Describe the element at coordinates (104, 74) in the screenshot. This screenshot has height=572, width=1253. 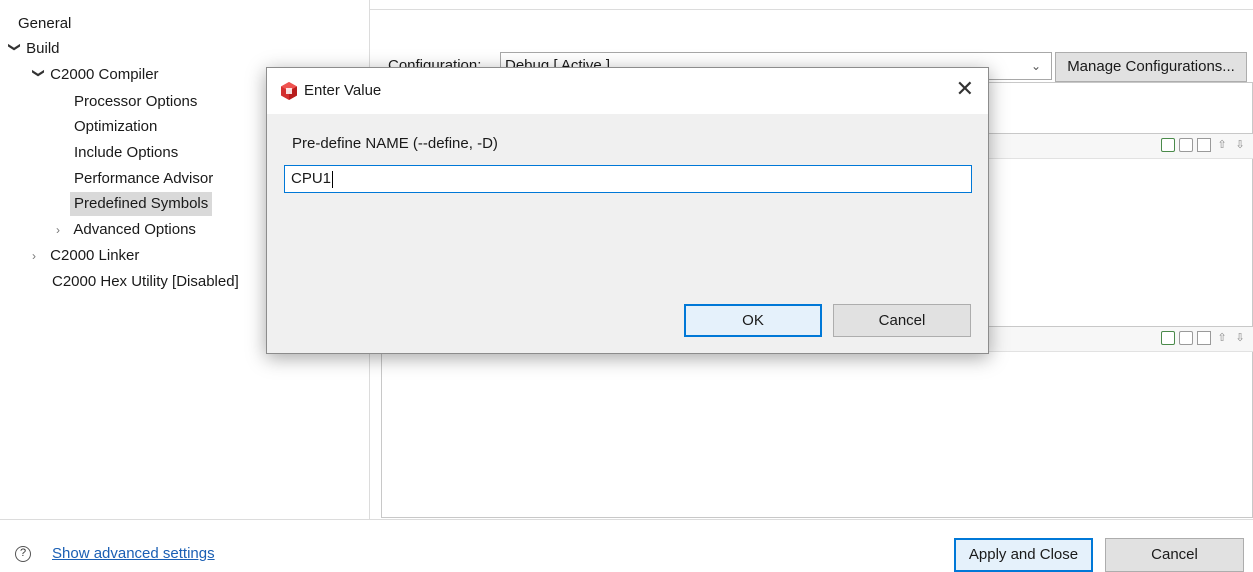
I see `tree-label-c2000-compiler: C2000 Compiler` at that location.